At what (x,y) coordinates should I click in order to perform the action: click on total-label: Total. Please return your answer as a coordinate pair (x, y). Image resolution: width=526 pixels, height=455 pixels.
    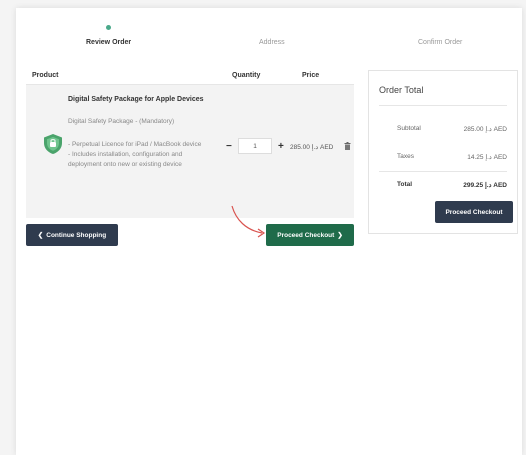
    Looking at the image, I should click on (405, 184).